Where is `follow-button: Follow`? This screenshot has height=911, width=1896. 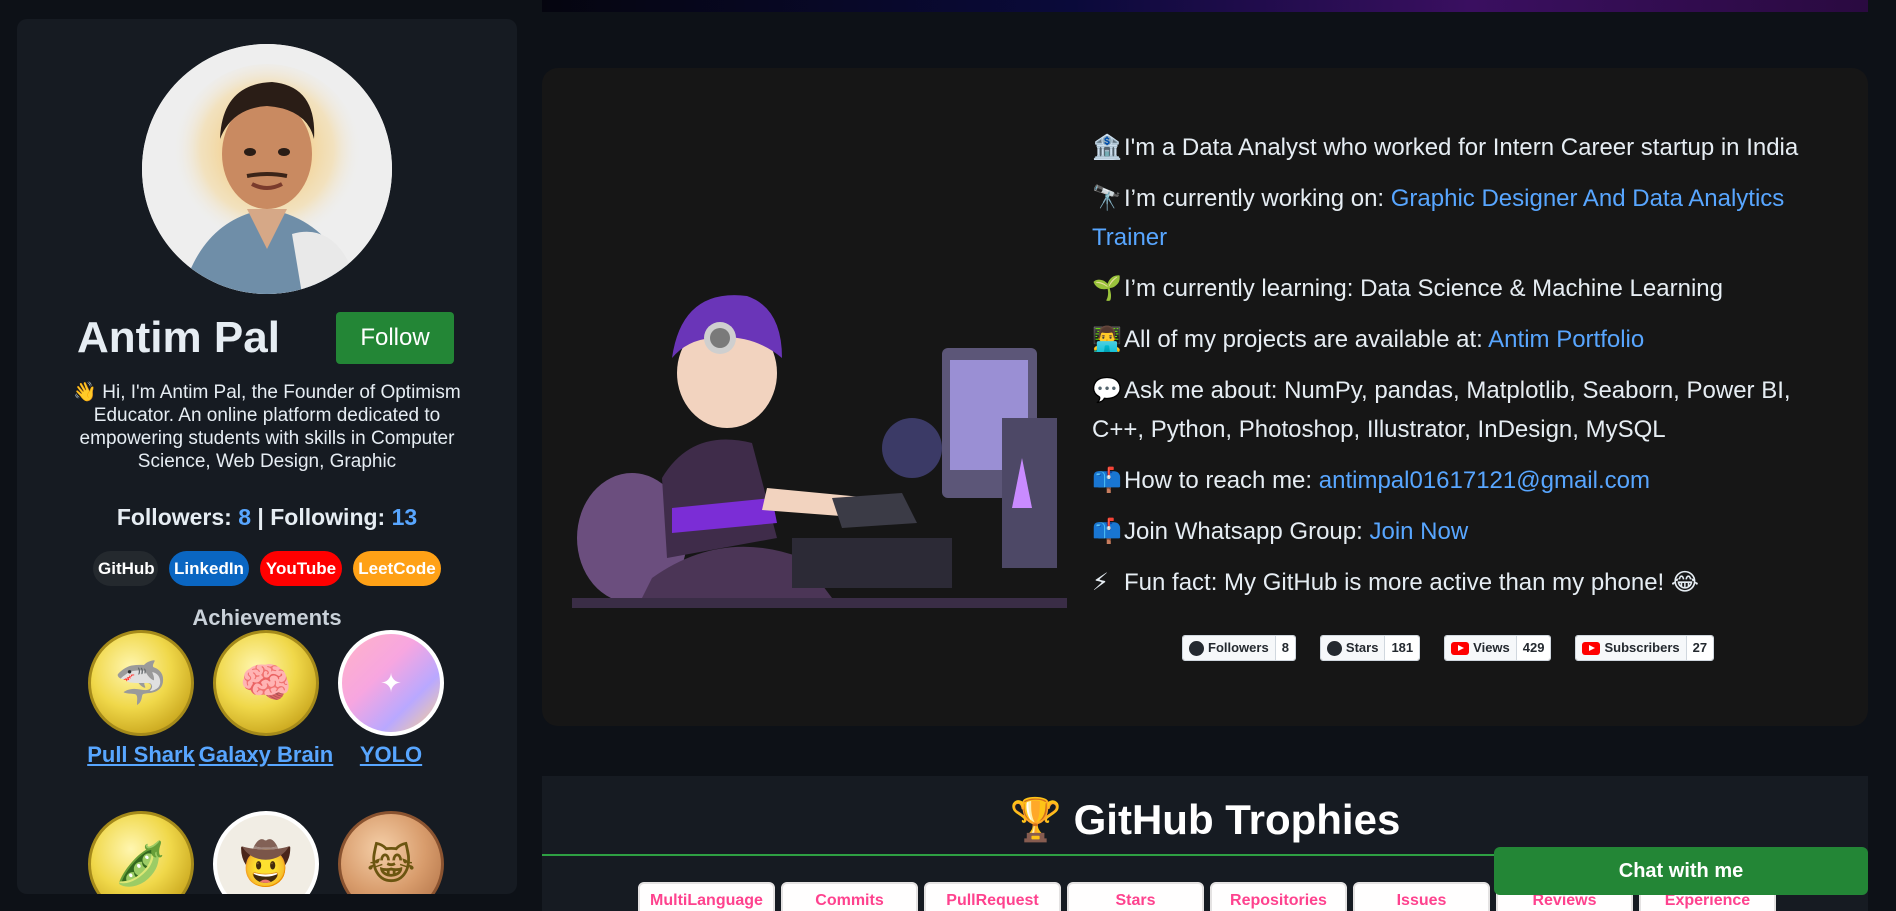 follow-button: Follow is located at coordinates (395, 338).